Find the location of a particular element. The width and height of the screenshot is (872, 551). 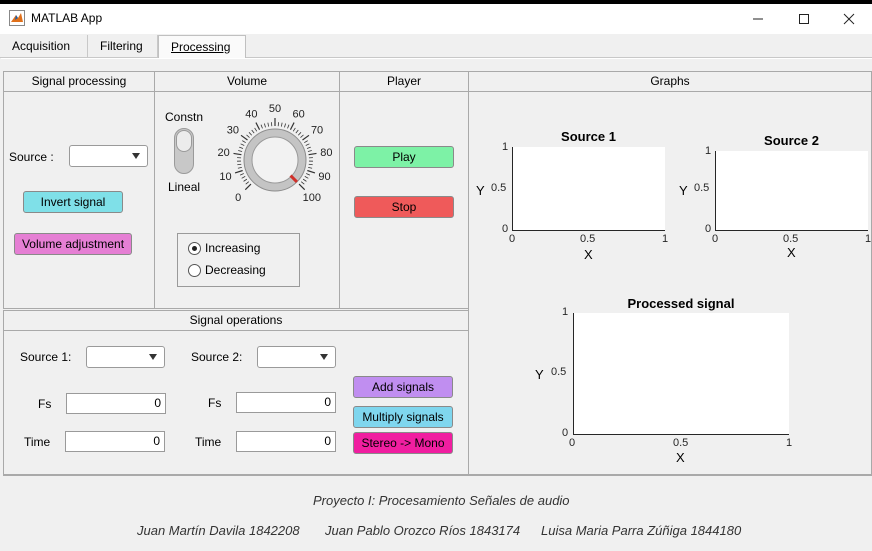

knob-tick-label: 70 is located at coordinates (317, 130).